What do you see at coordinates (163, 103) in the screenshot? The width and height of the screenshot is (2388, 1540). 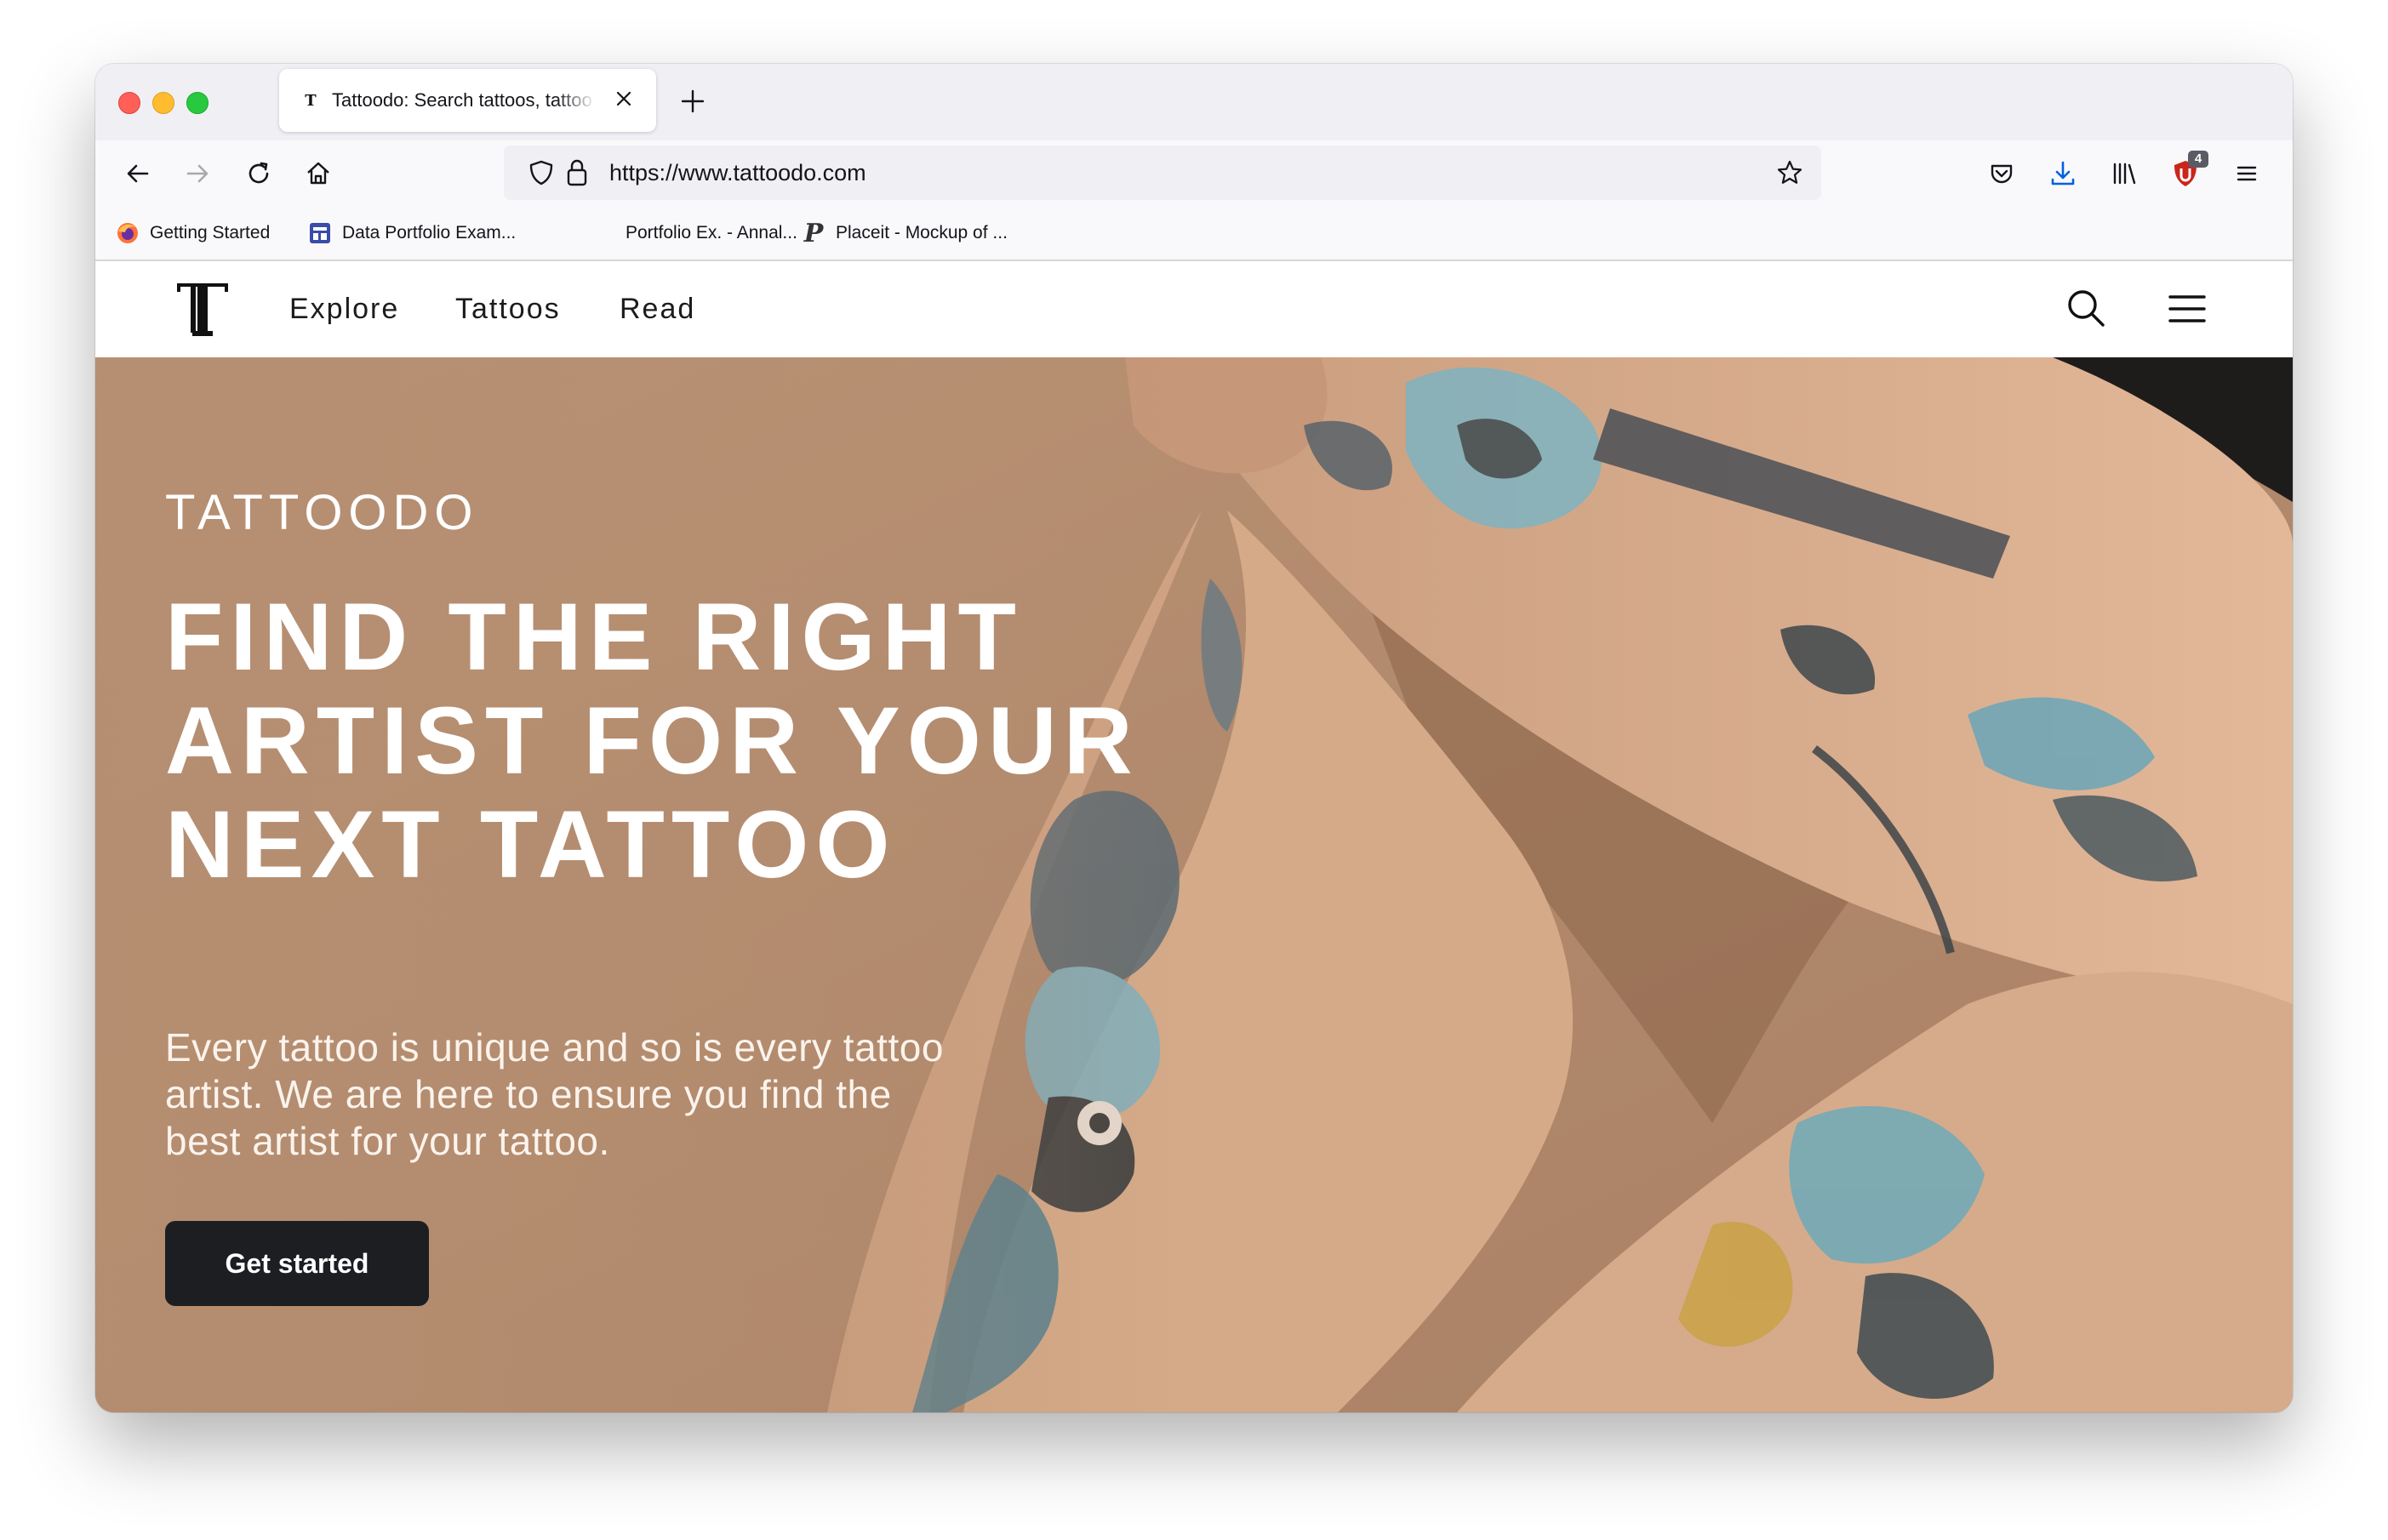 I see `minimize-window-button` at bounding box center [163, 103].